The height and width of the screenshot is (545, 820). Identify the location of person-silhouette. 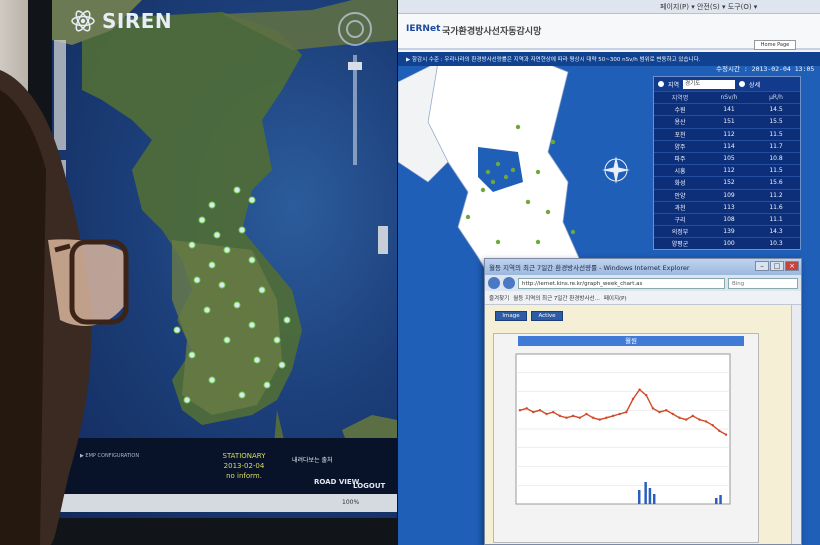
(64, 307).